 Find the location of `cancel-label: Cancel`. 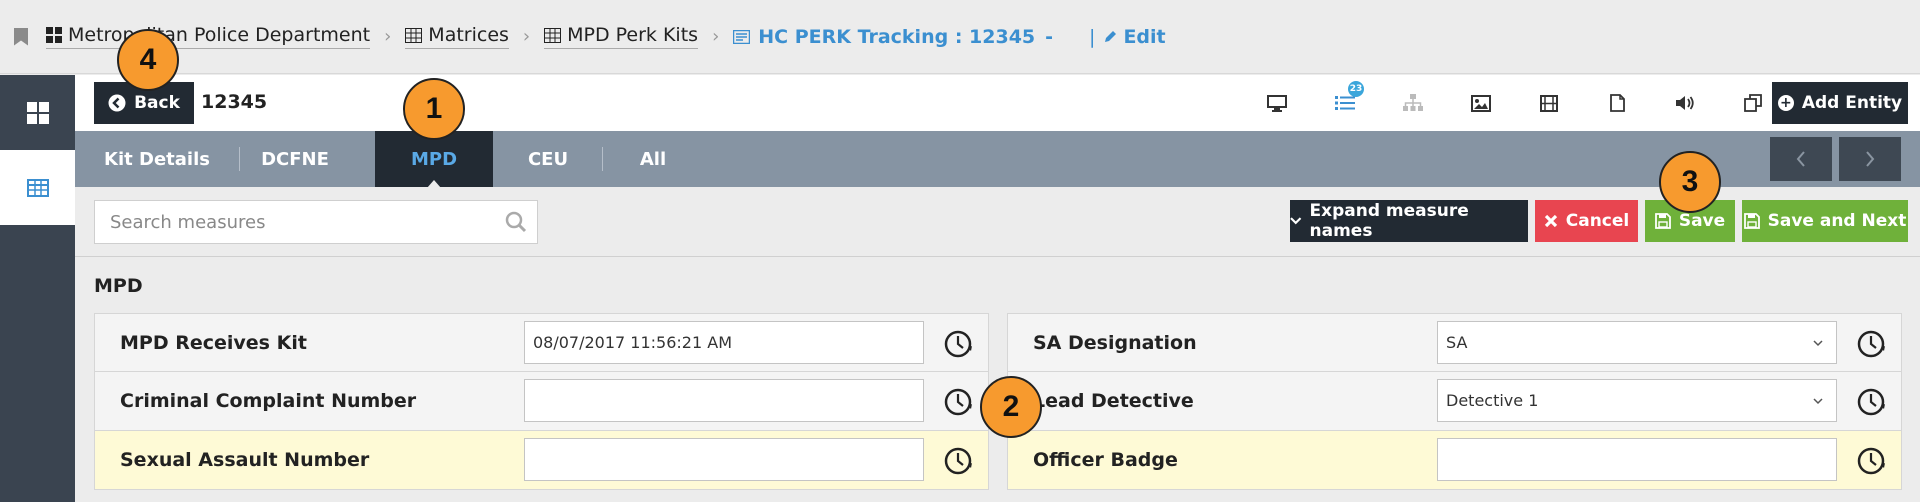

cancel-label: Cancel is located at coordinates (1597, 221).